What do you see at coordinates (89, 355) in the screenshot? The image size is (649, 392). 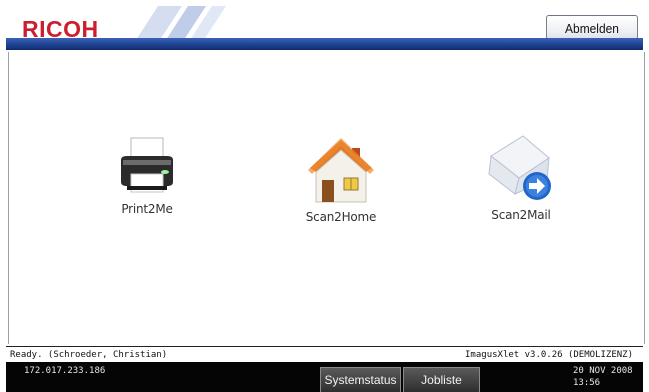 I see `status-message: Ready. (Schroeder, Christian)` at bounding box center [89, 355].